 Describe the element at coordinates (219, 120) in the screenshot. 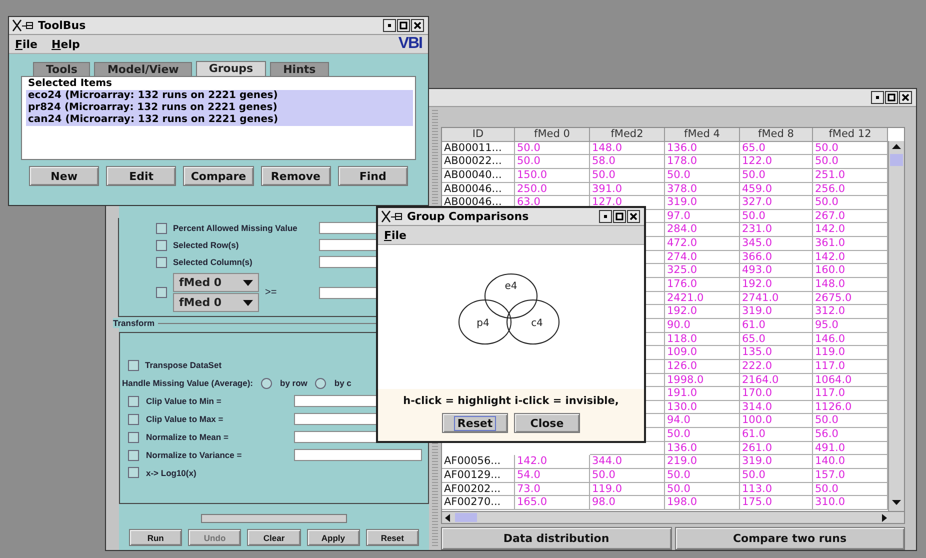

I see `list-item: can24 (Microarray: 132 runs on 2221 genes)` at that location.